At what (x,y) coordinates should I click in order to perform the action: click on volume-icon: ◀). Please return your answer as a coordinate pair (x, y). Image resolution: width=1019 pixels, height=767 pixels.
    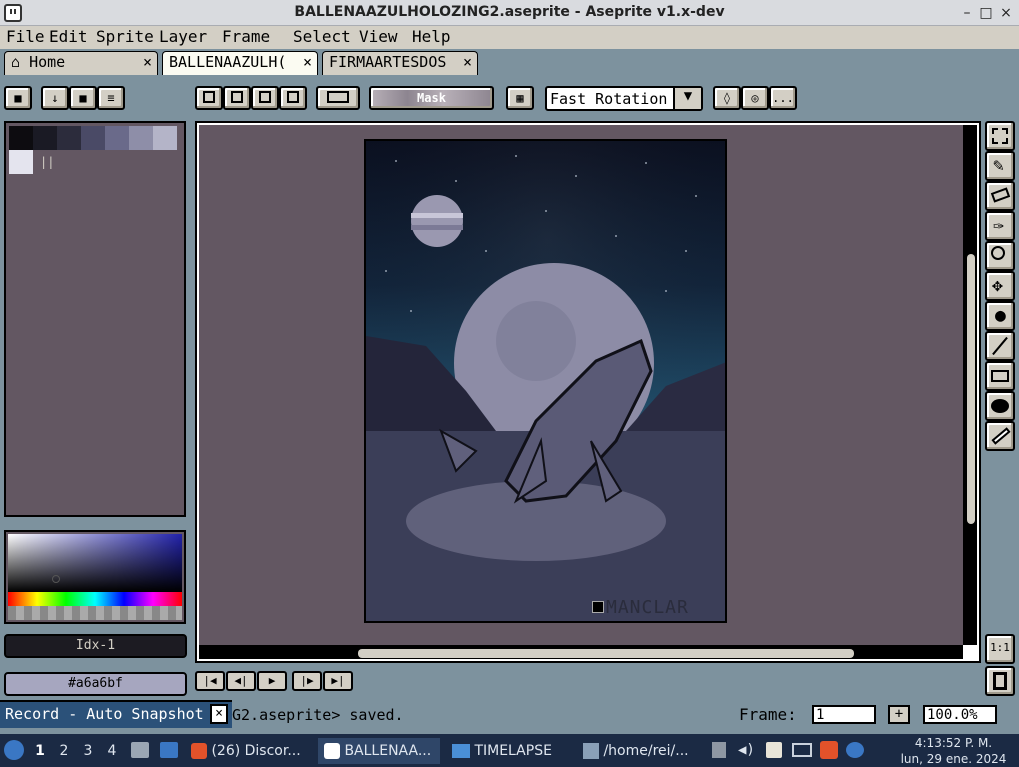
    Looking at the image, I should click on (746, 750).